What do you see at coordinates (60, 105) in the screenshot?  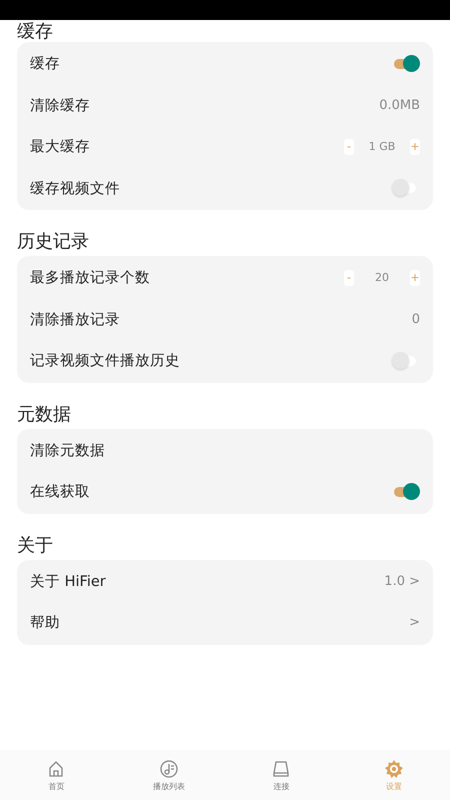 I see `row-label: 清除缓存` at bounding box center [60, 105].